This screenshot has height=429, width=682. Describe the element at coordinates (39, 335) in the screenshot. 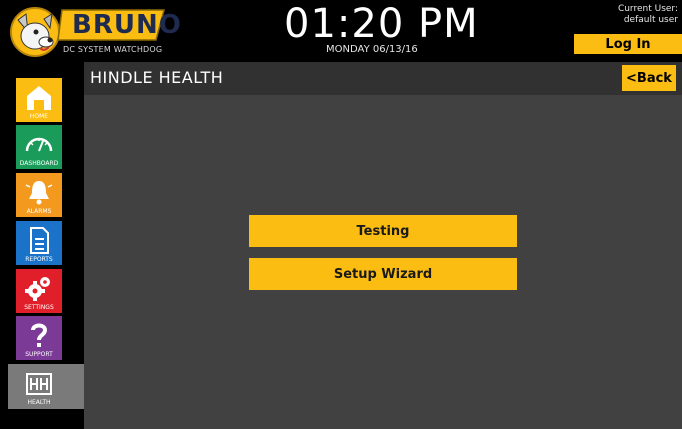

I see `question-icon` at that location.